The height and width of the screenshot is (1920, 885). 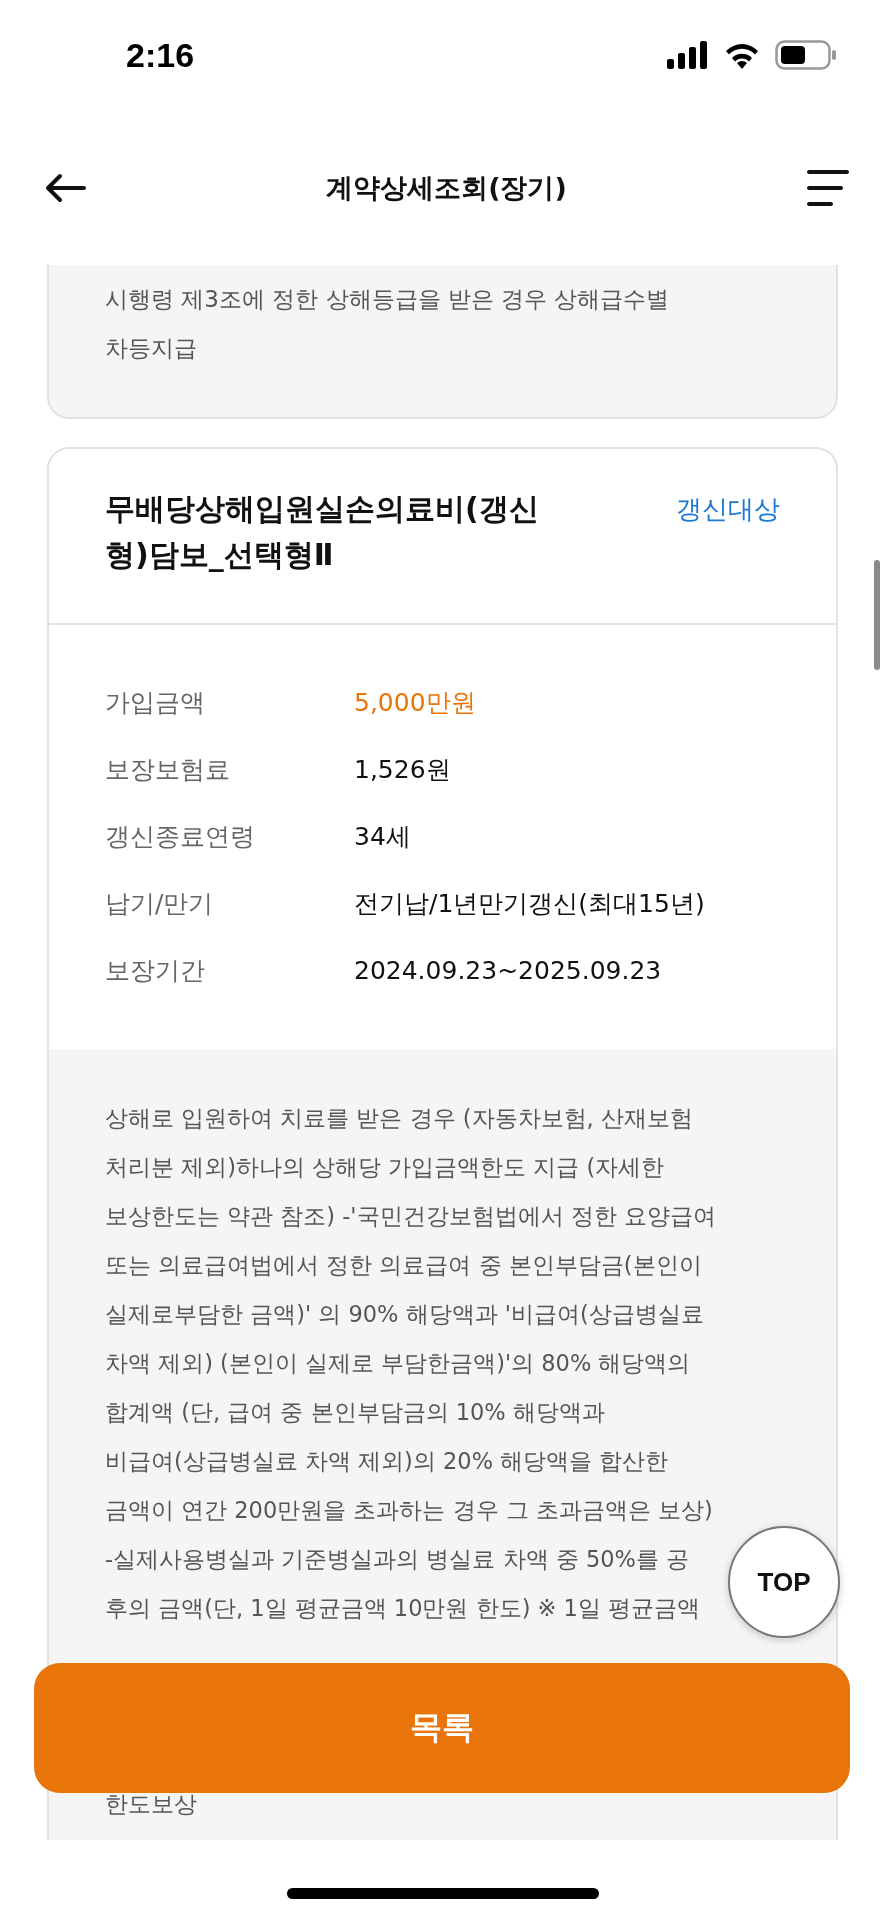 What do you see at coordinates (399, 1118) in the screenshot?
I see `description-line: 상해로 입원하여 치료를 받은 경우 (자동차보험, 산재보험` at bounding box center [399, 1118].